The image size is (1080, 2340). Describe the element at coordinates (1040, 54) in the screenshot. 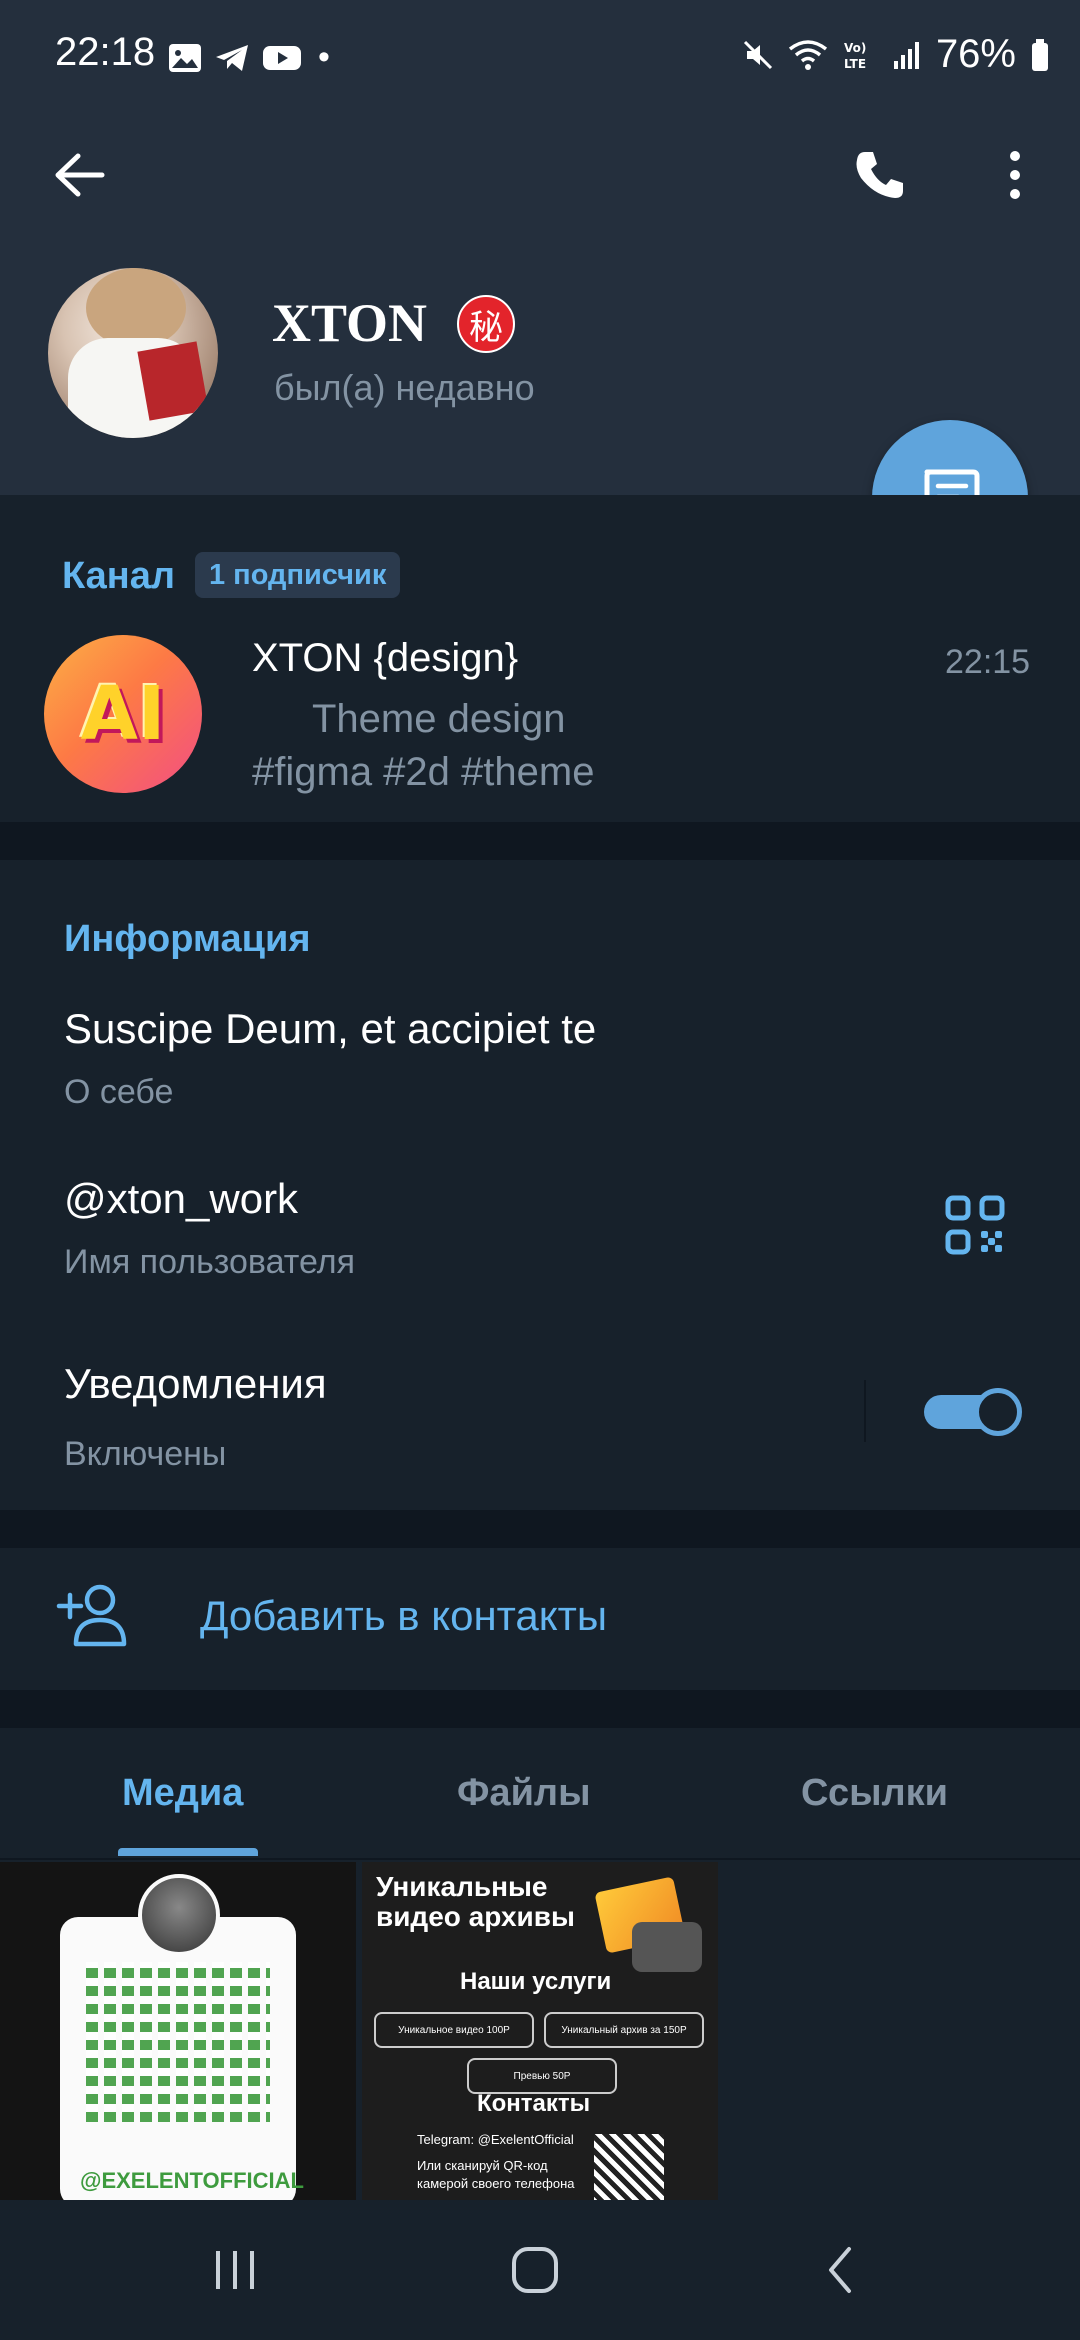

I see `battery-icon` at that location.